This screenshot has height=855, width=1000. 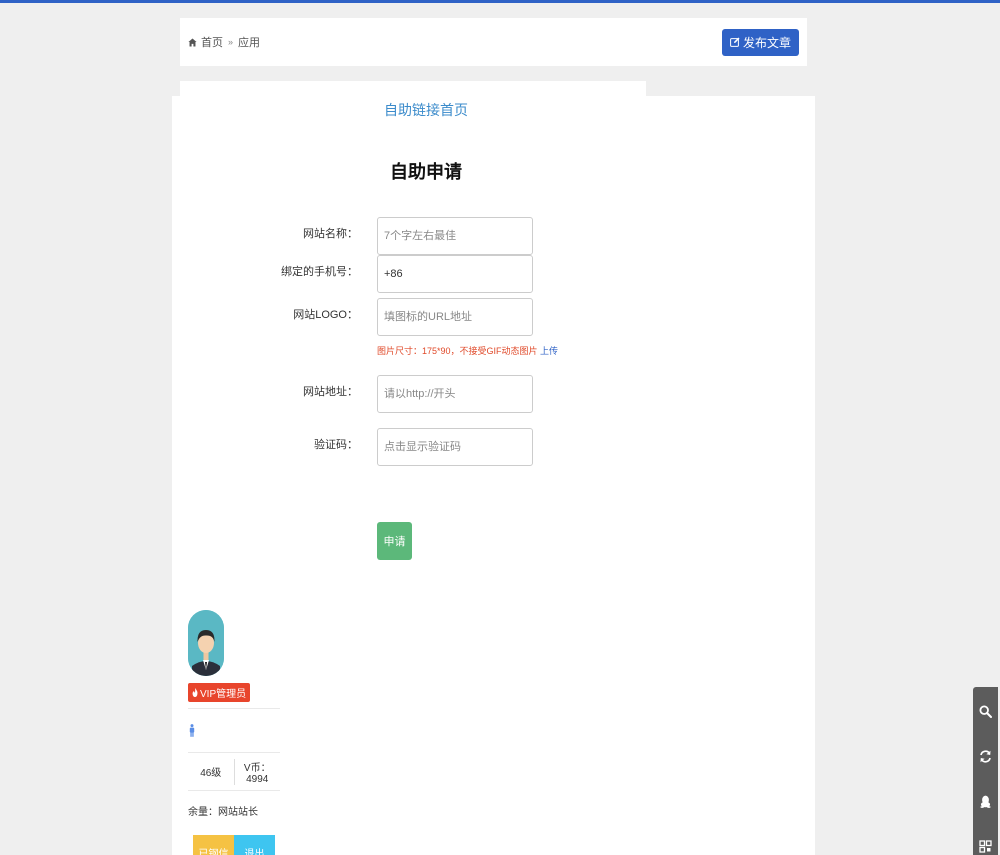 What do you see at coordinates (493, 42) in the screenshot?
I see `breadcrumb-bar: 首页 » 应用 发布文章` at bounding box center [493, 42].